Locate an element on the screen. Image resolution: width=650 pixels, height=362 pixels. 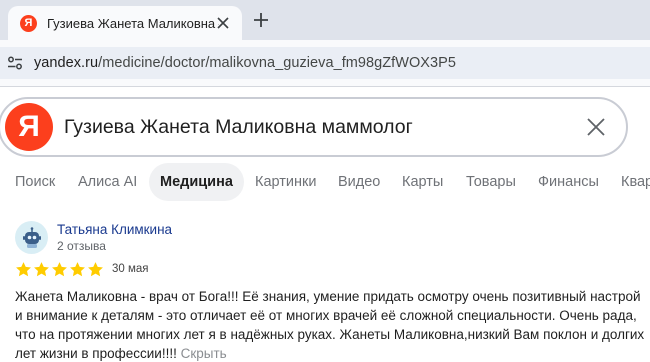
rating-stars is located at coordinates (59, 270).